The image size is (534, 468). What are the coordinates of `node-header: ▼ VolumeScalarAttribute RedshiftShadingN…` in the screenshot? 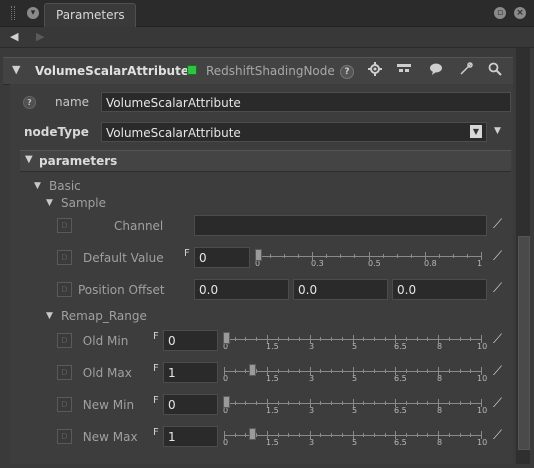 It's located at (258, 71).